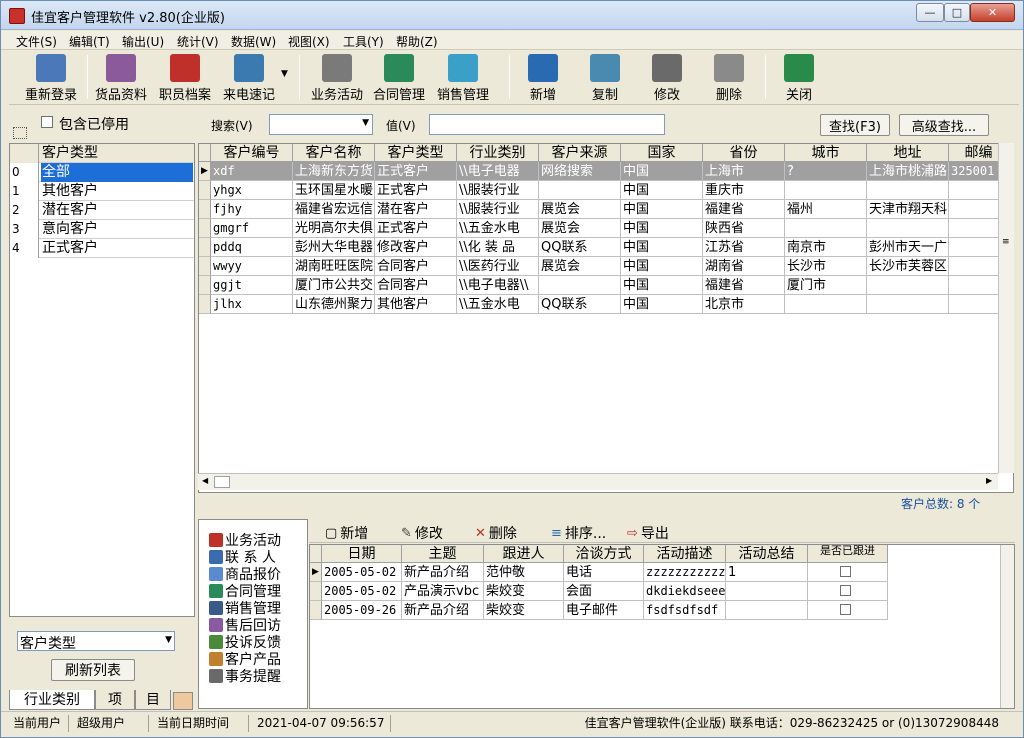 The height and width of the screenshot is (738, 1024). Describe the element at coordinates (744, 209) in the screenshot. I see `table-cell: 福建省` at that location.